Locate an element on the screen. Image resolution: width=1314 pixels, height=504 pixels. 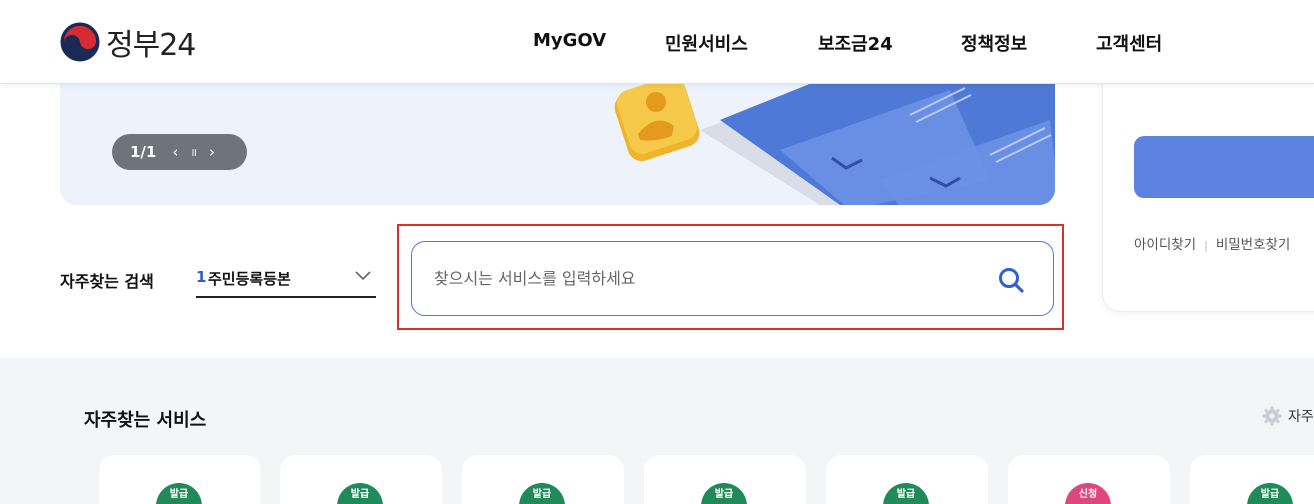
nav-item-customer-center: 고객센터 is located at coordinates (1129, 43).